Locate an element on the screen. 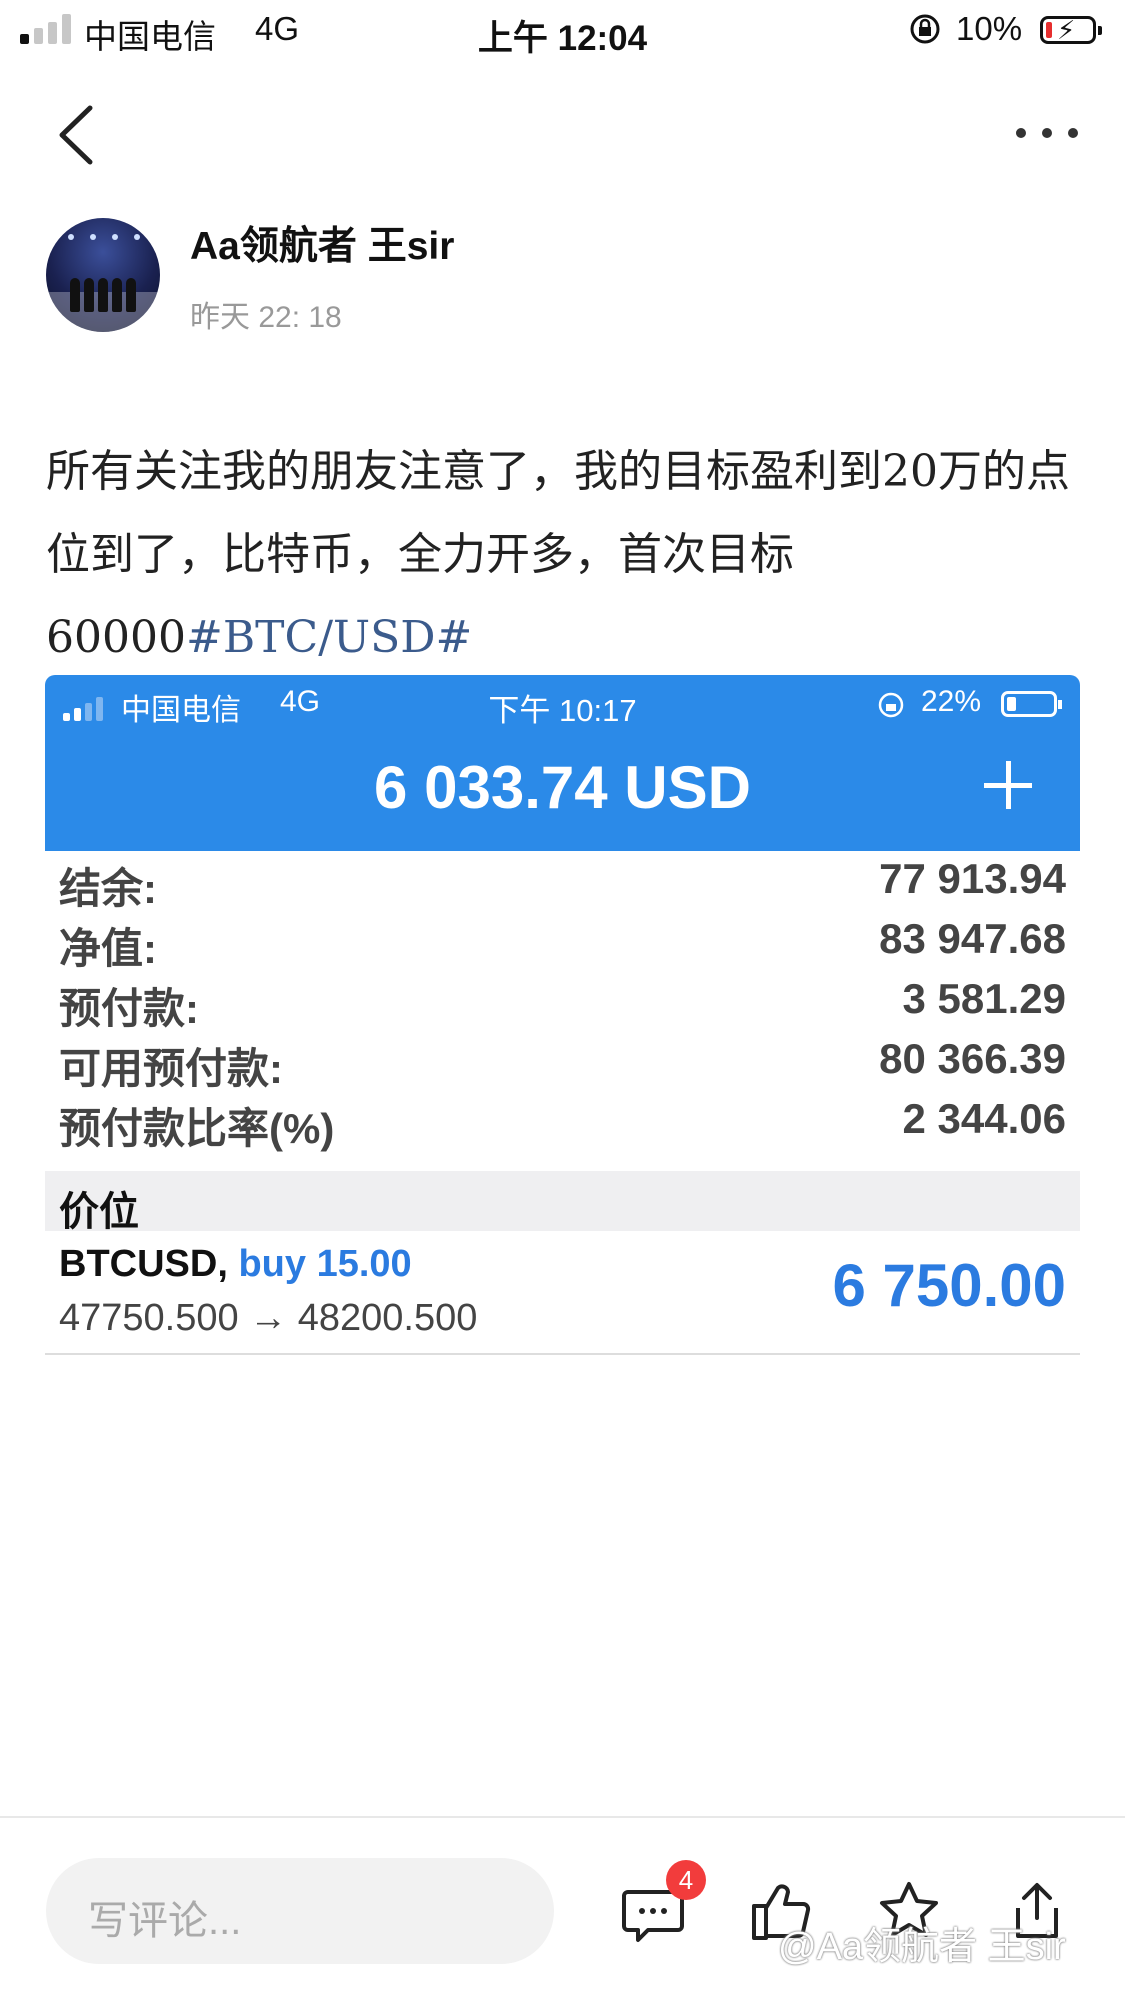 The image size is (1125, 2001). row-value: 3 581.29 is located at coordinates (984, 998).